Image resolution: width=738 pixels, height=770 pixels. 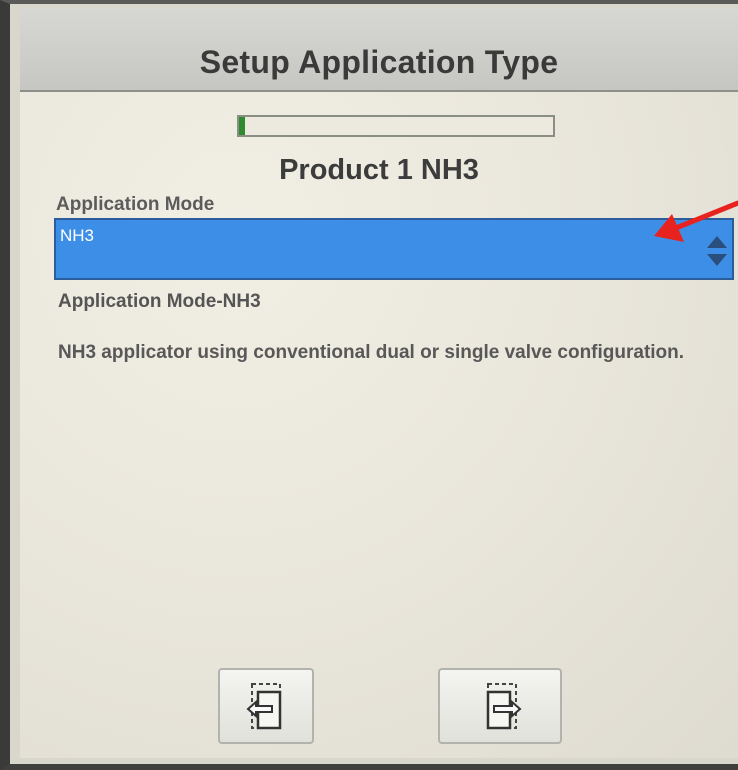 I want to click on title-bar: Setup Application Type, so click(x=379, y=50).